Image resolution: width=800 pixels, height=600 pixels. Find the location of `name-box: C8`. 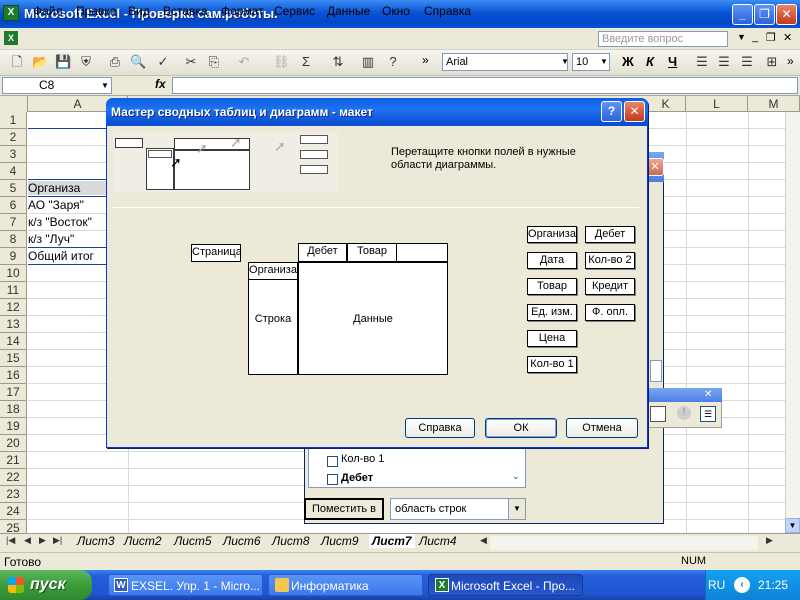

name-box: C8 is located at coordinates (57, 85).